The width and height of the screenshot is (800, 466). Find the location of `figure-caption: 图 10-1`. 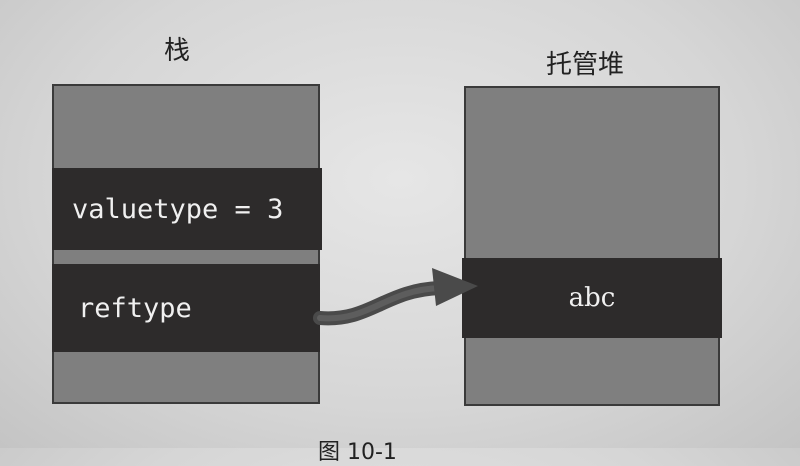

figure-caption: 图 10-1 is located at coordinates (357, 452).